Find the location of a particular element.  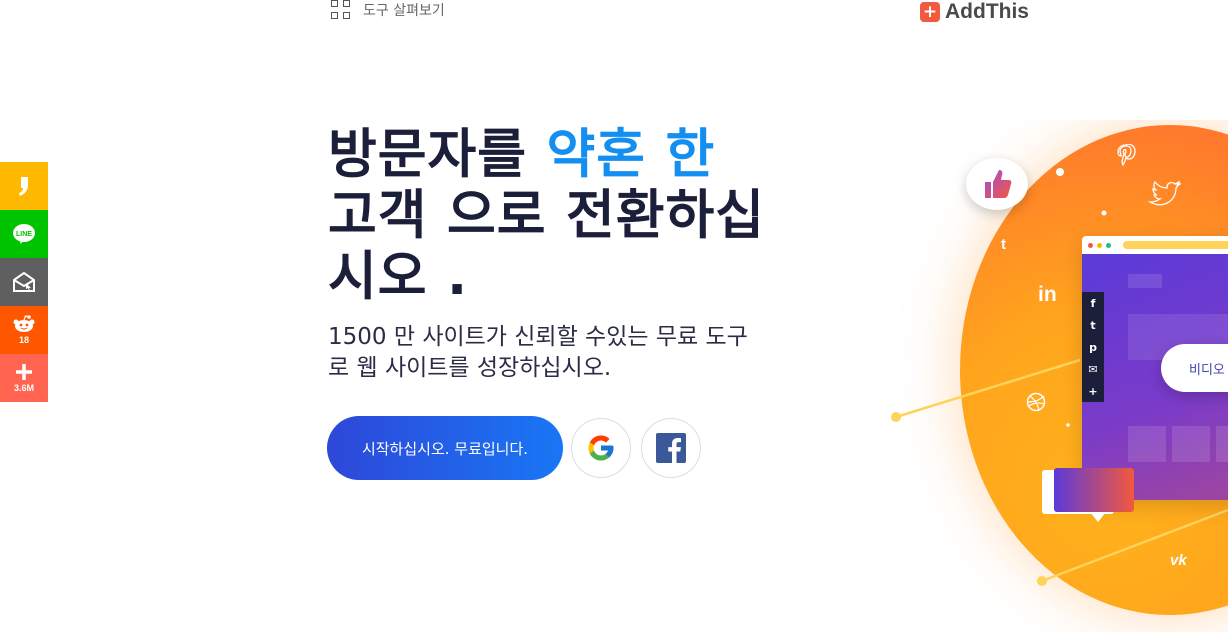

share-button-kakaostory is located at coordinates (24, 186).